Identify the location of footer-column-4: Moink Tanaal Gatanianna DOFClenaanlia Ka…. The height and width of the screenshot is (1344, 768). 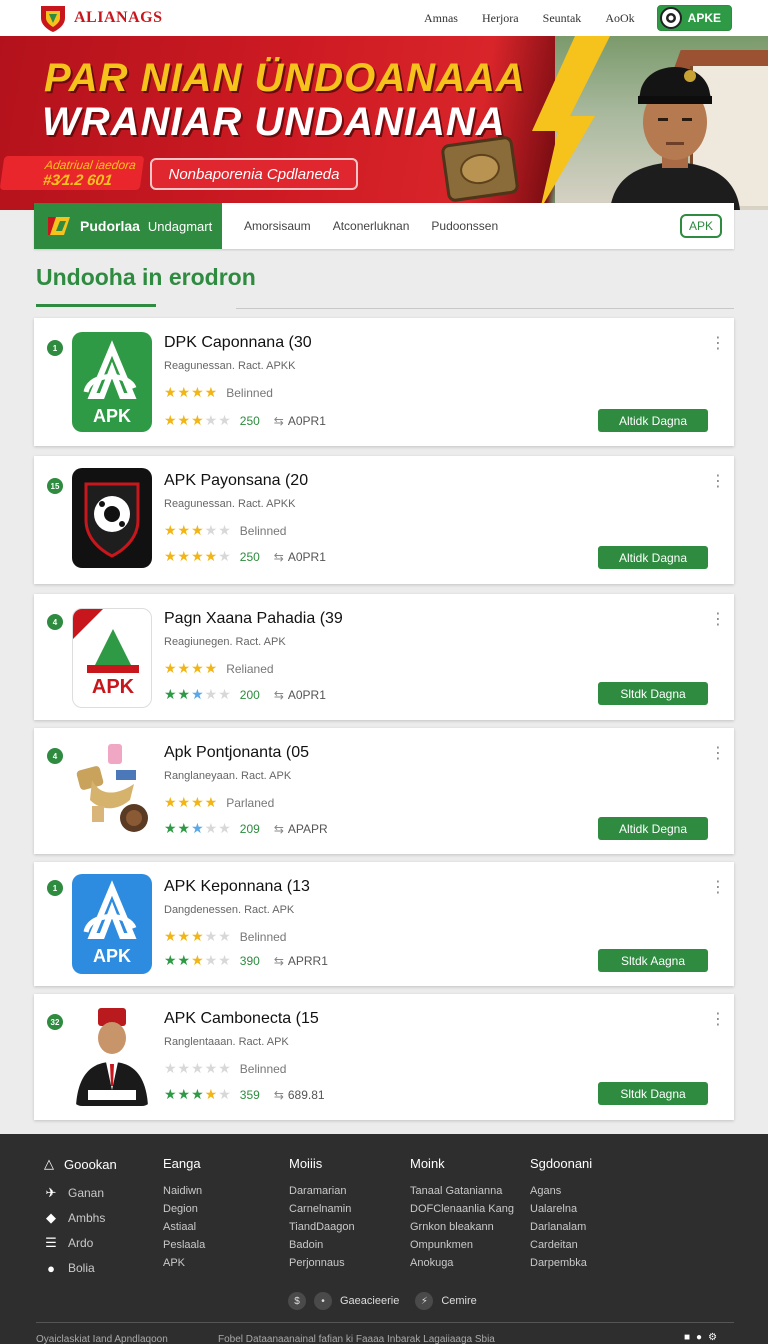
(462, 1215).